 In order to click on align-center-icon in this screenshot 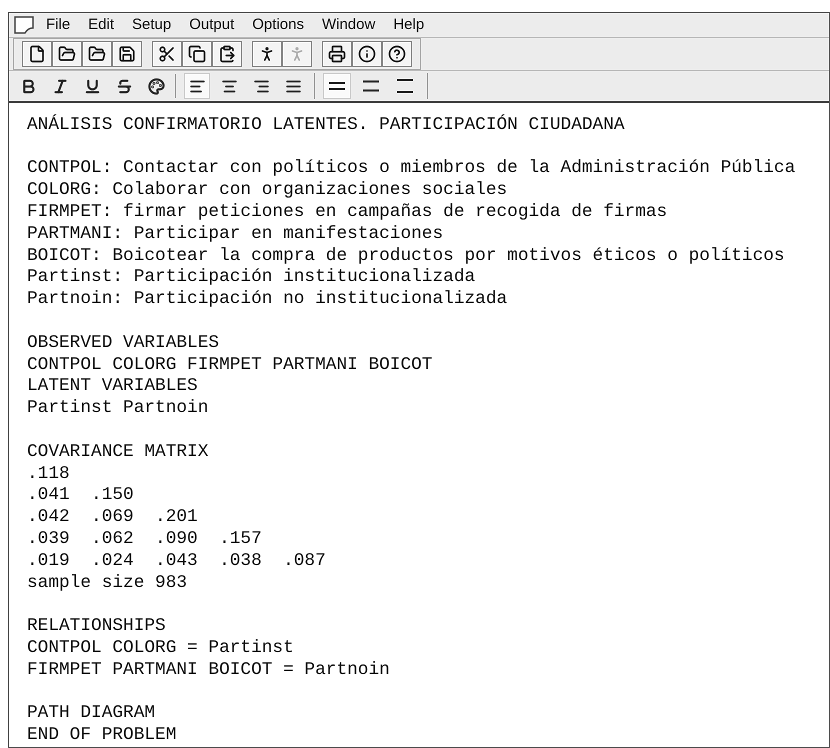, I will do `click(229, 86)`.